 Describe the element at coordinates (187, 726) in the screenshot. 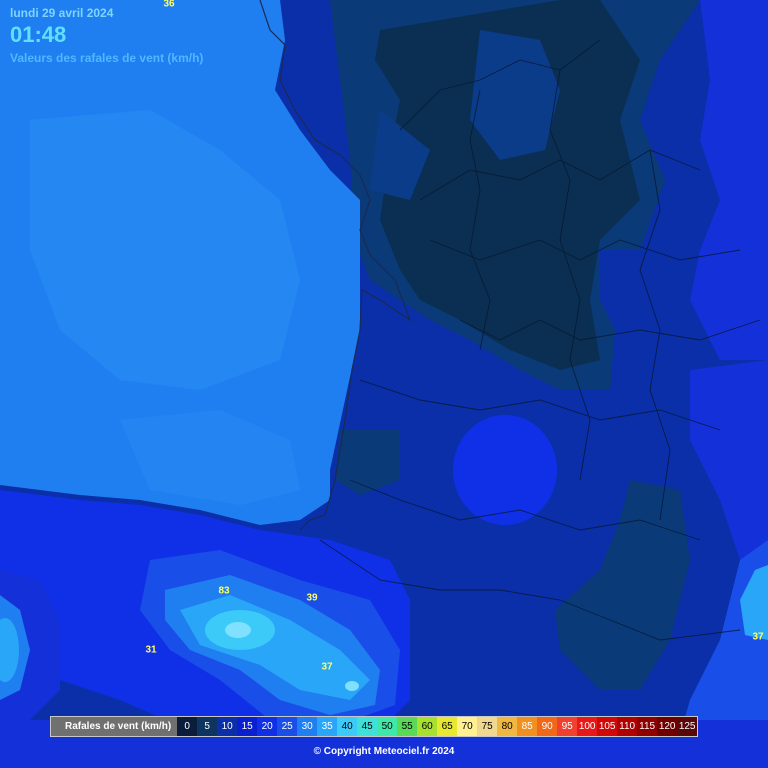

I see `legend-swatch: 0` at that location.